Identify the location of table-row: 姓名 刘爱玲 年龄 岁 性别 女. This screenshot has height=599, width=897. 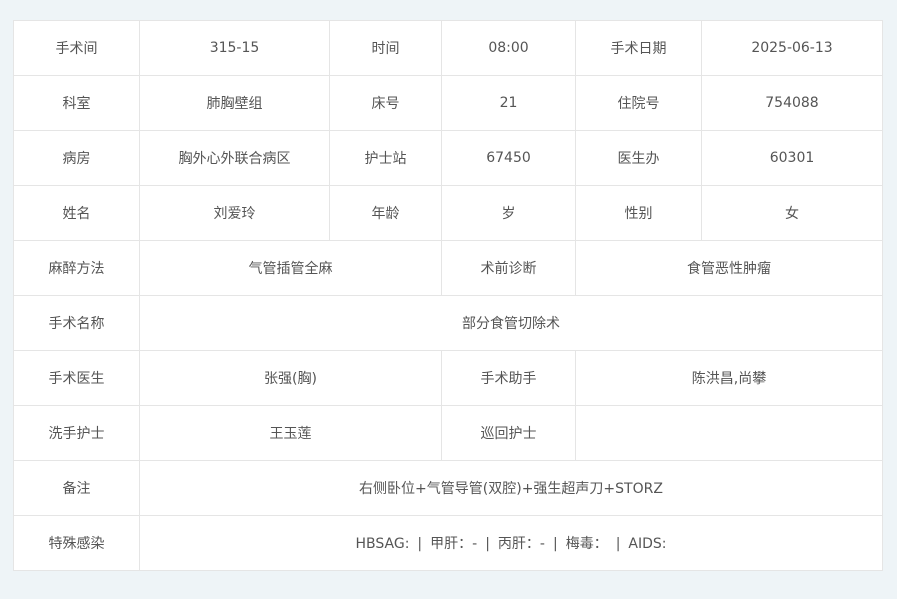
(448, 213).